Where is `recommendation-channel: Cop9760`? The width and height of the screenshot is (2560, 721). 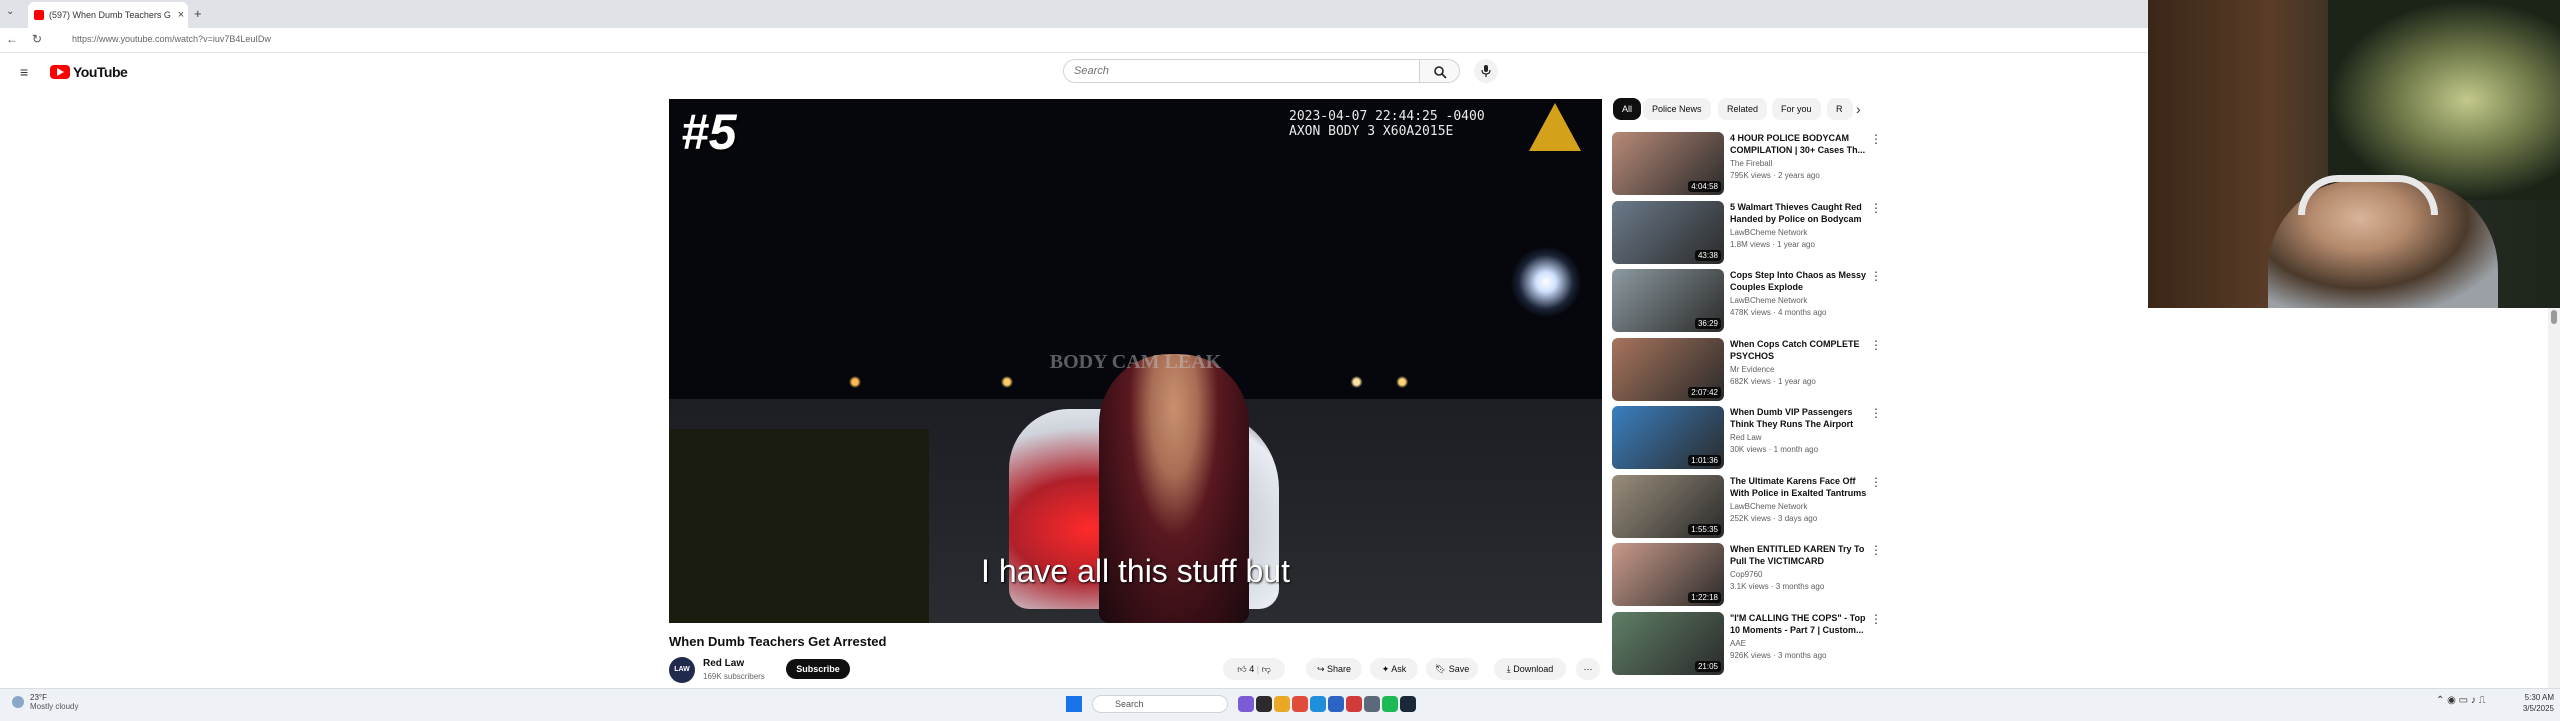
recommendation-channel: Cop9760 is located at coordinates (1746, 574).